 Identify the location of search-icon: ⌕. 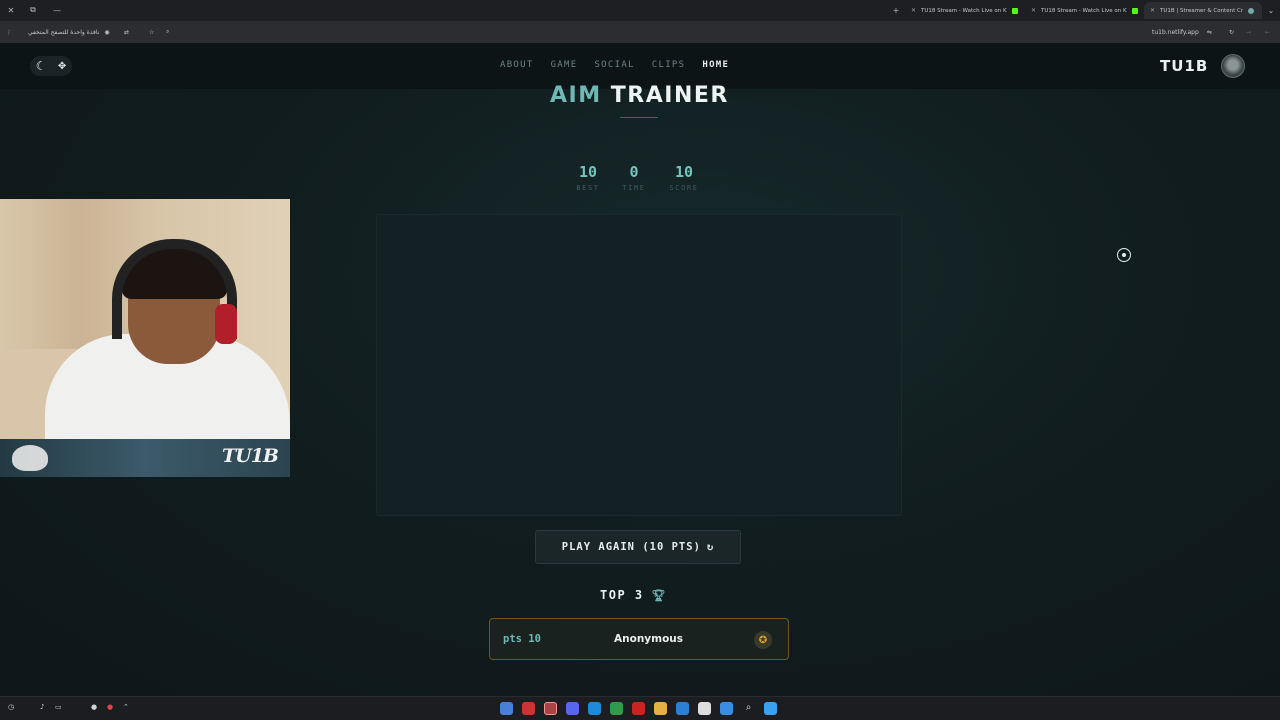
(748, 708).